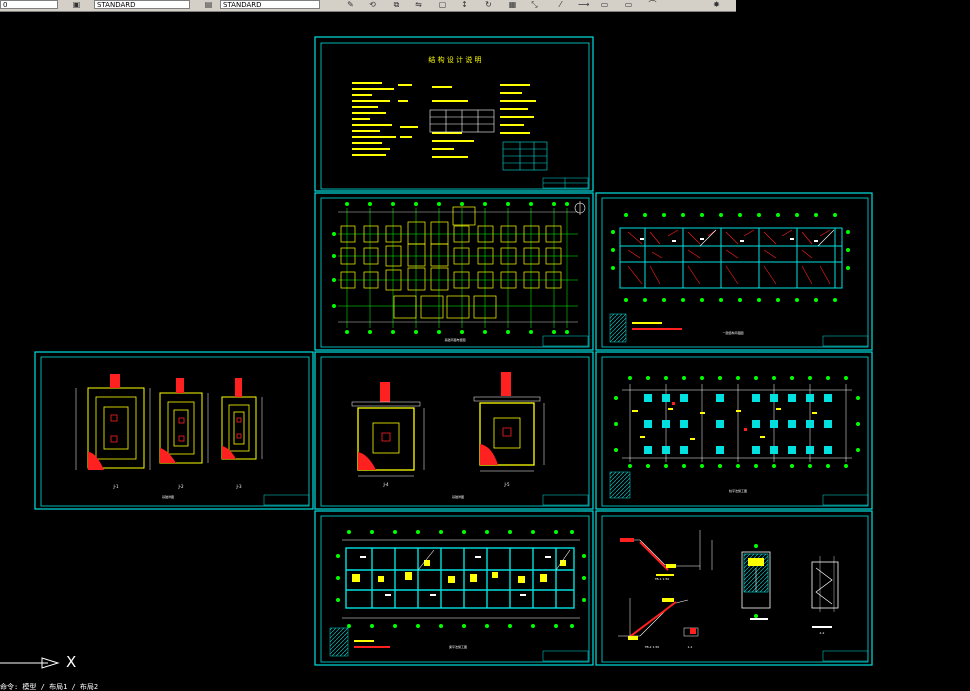 The image size is (970, 691). What do you see at coordinates (442, 4) in the screenshot?
I see `offset-icon: ▢` at bounding box center [442, 4].